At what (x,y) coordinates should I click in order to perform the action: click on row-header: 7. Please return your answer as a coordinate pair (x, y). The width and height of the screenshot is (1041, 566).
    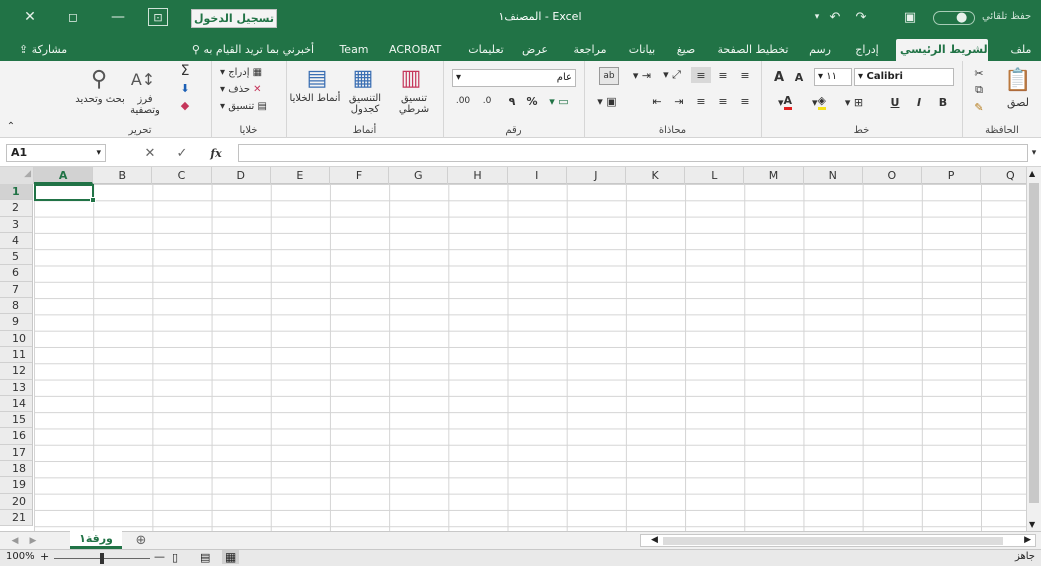
    Looking at the image, I should click on (16, 290).